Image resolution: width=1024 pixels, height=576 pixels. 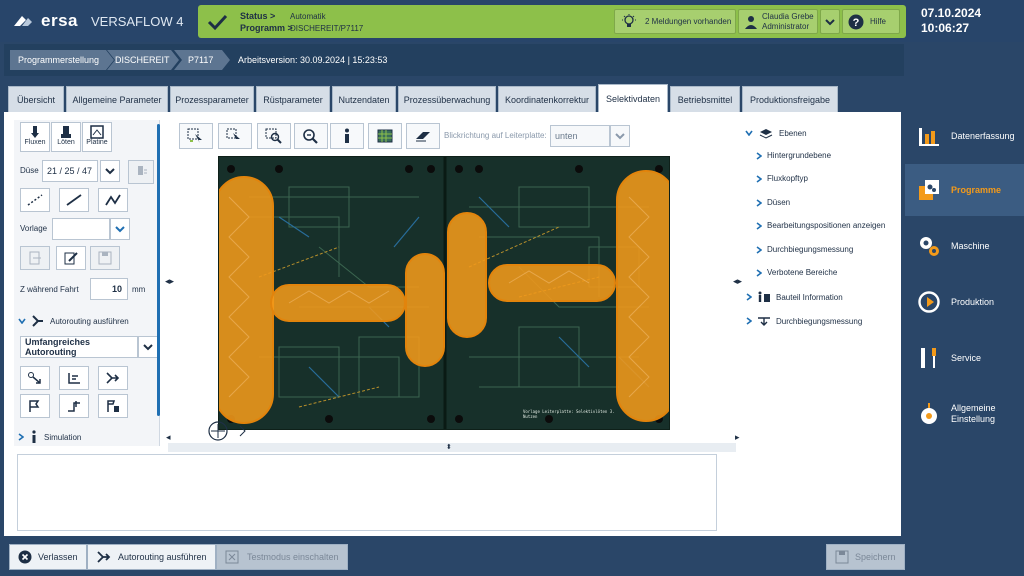 I want to click on tab-prozessueberwachung: Prozessüberwachung, so click(x=447, y=99).